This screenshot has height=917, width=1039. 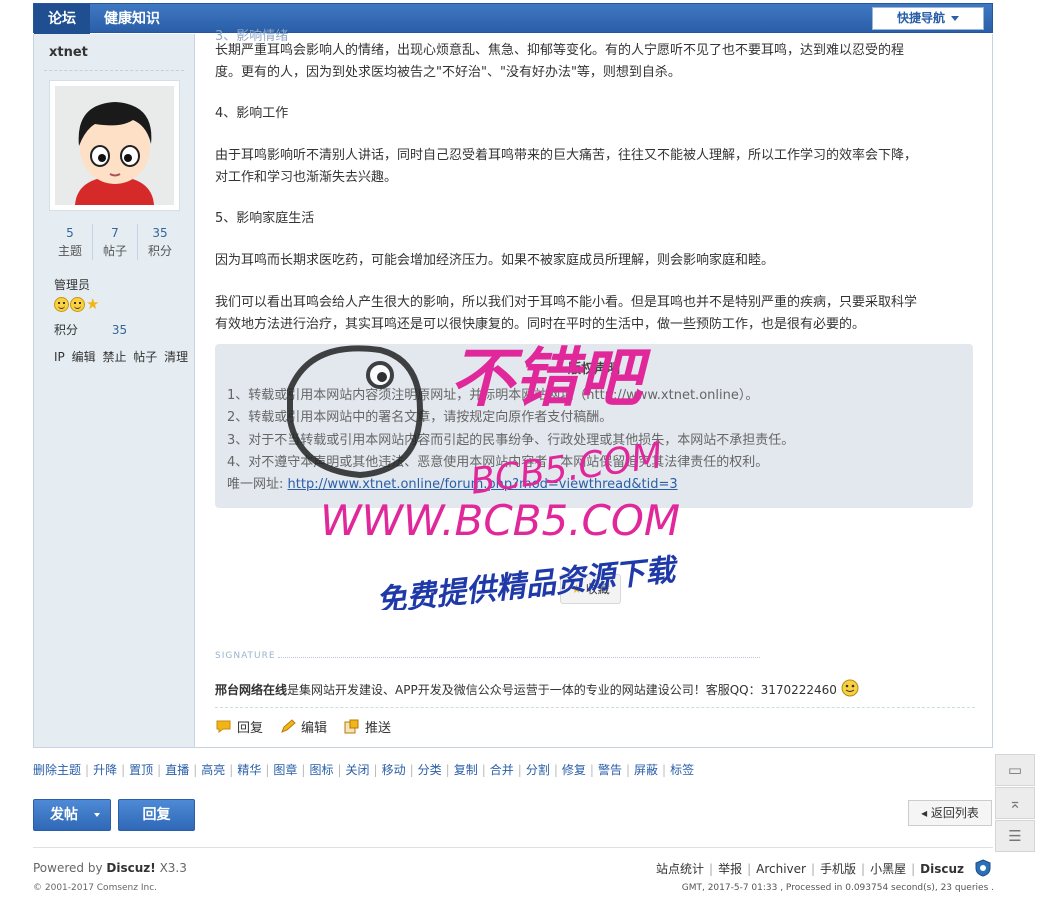 What do you see at coordinates (105, 770) in the screenshot?
I see `modbar-item: 升降` at bounding box center [105, 770].